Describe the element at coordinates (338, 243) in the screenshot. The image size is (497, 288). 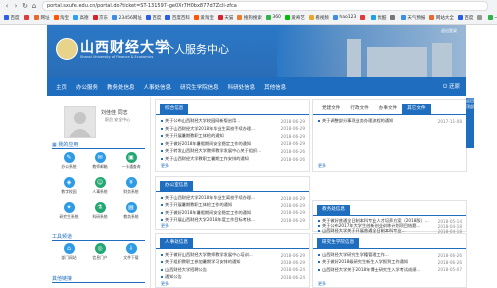
I see `grad-panel-title: 研究生学院信息` at that location.